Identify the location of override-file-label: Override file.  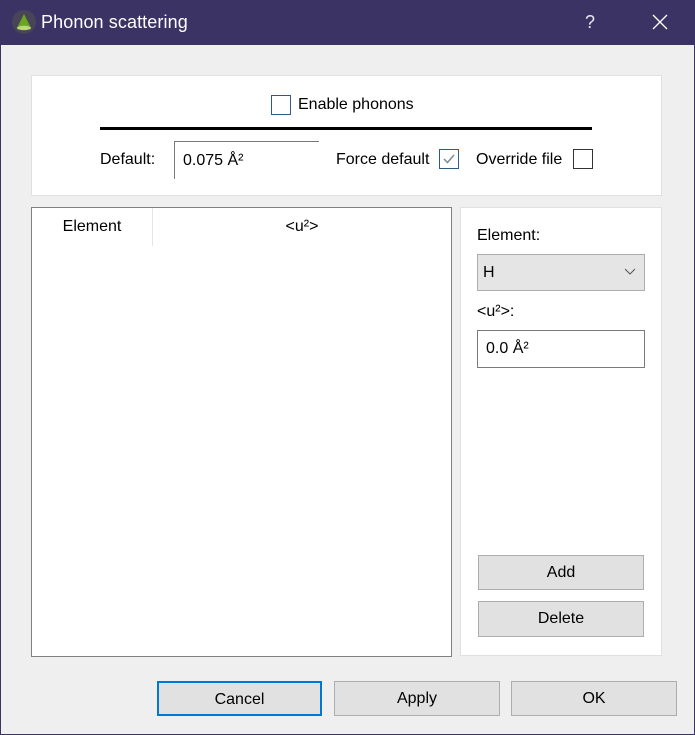
(519, 160).